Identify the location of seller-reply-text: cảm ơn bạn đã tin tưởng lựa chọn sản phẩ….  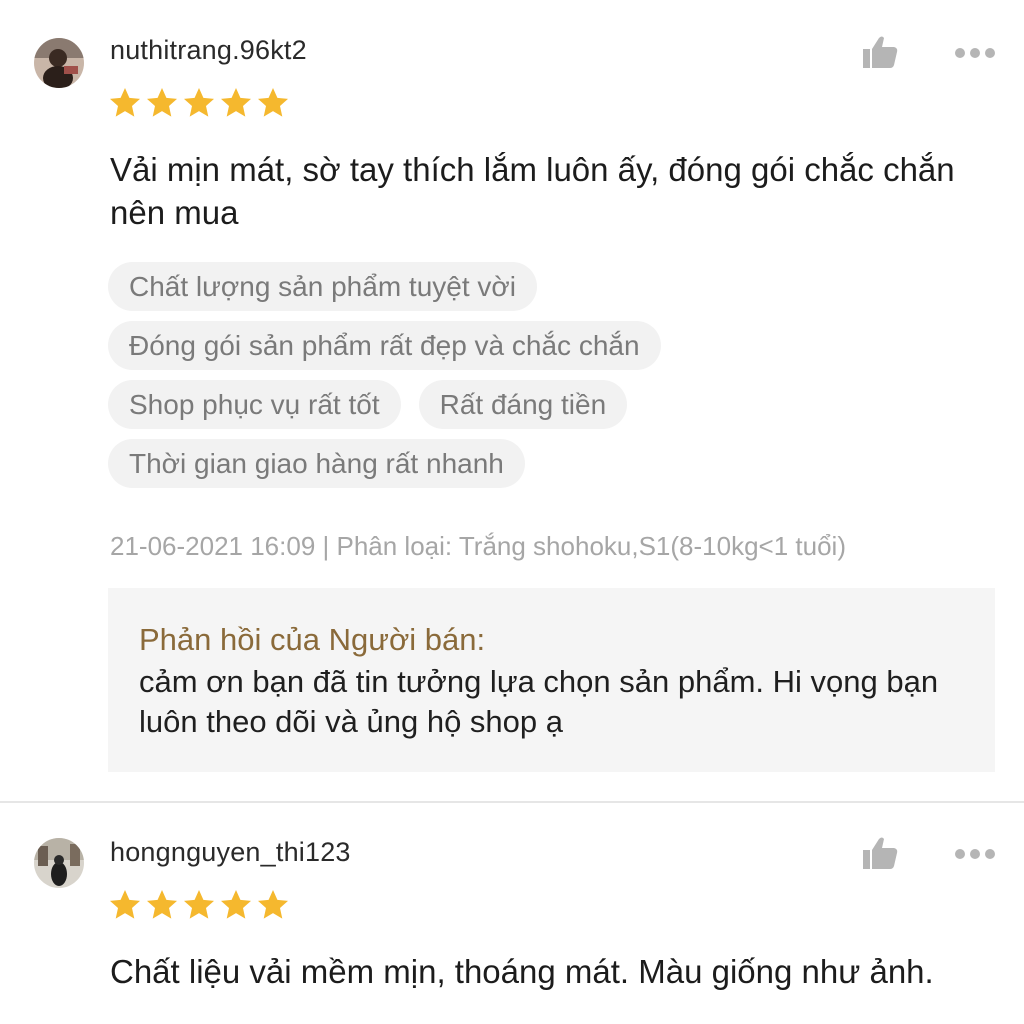
(539, 701).